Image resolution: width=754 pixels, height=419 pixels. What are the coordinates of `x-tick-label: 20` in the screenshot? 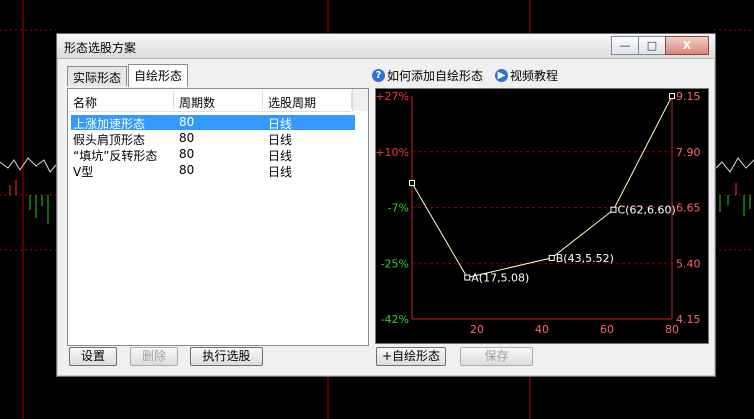 It's located at (477, 329).